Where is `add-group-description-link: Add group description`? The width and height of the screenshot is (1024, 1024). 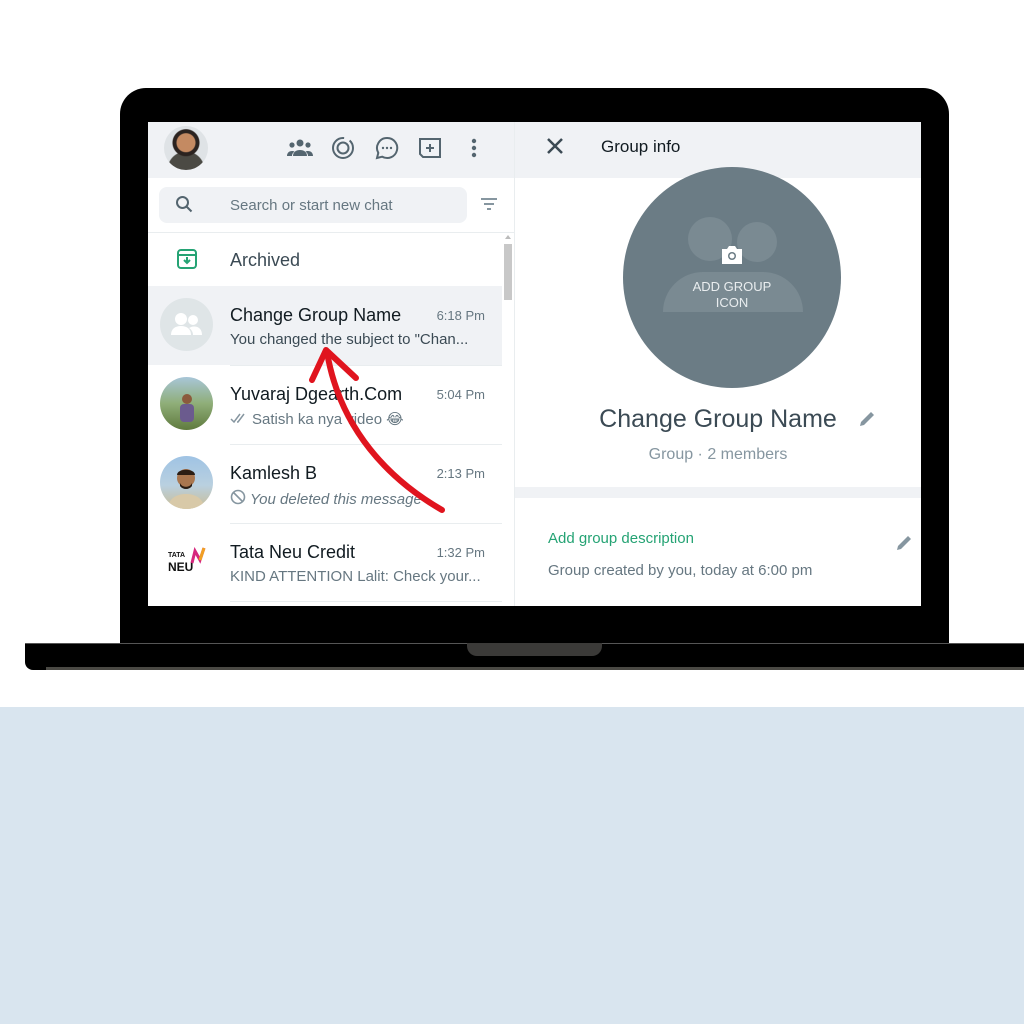
add-group-description-link: Add group description is located at coordinates (621, 538).